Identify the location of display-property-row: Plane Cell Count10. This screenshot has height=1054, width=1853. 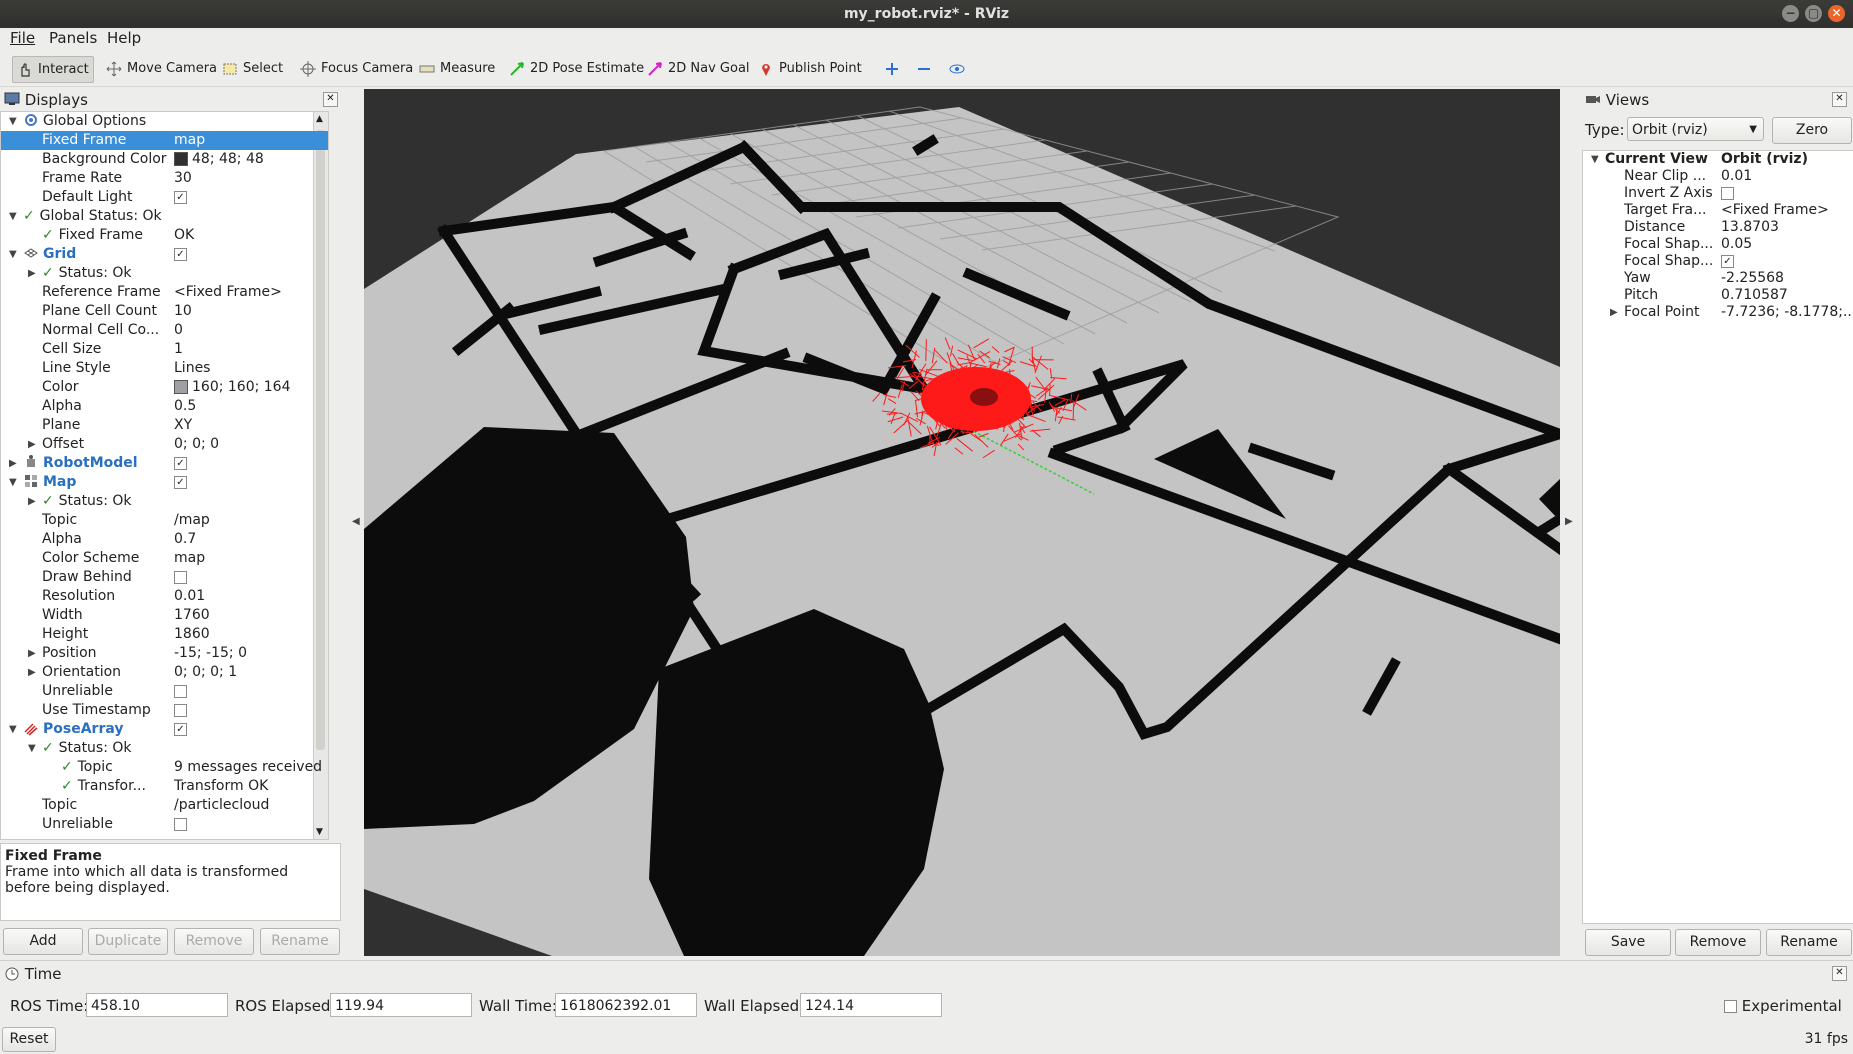
(164, 311).